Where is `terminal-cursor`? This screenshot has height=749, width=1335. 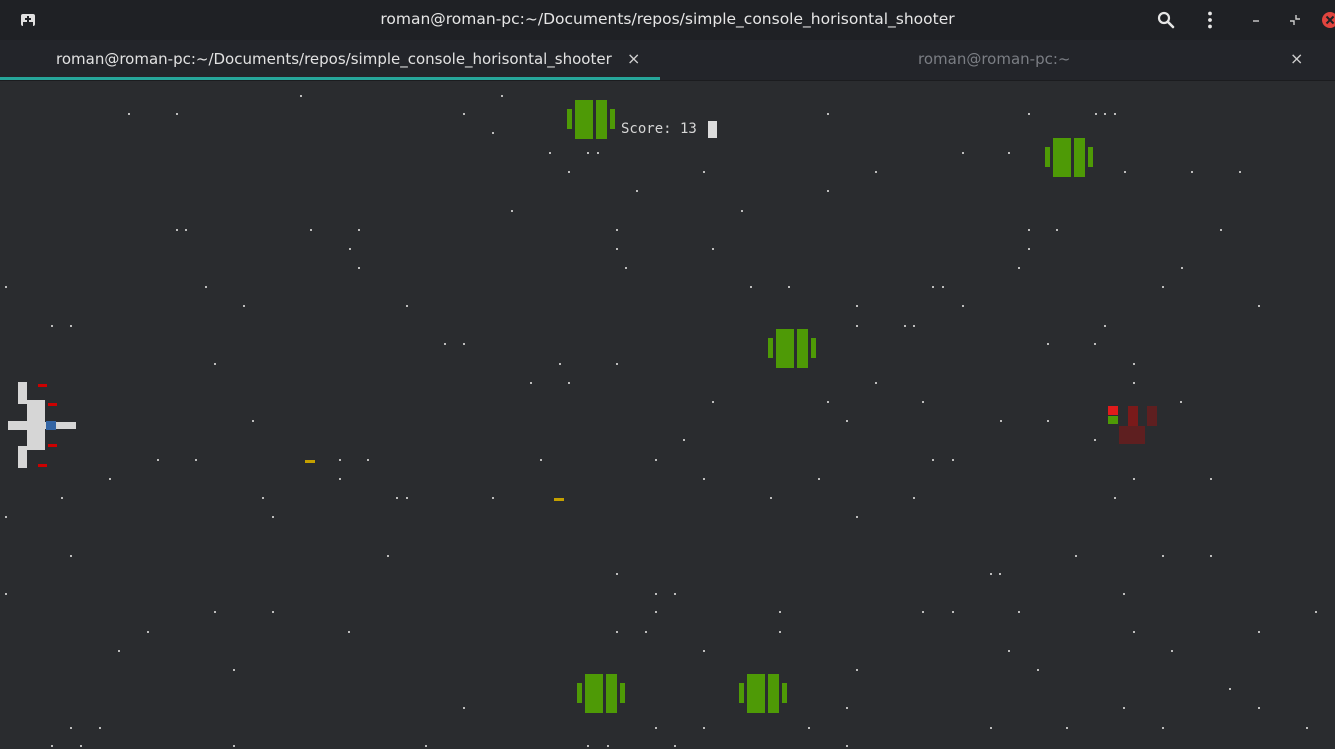
terminal-cursor is located at coordinates (712, 129).